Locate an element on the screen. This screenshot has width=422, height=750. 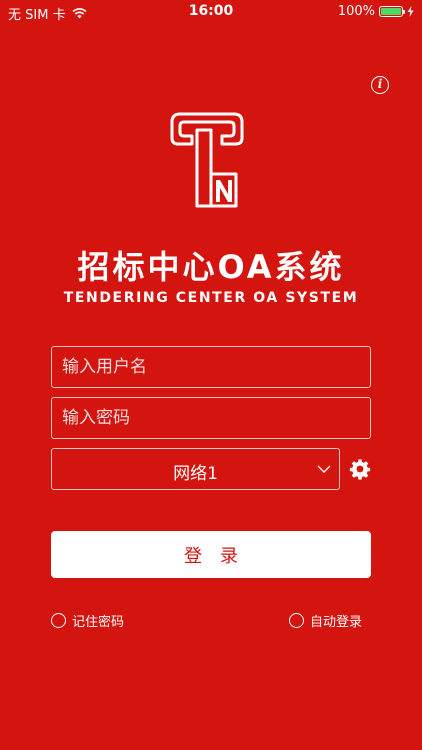
auto-login-radio is located at coordinates (296, 620).